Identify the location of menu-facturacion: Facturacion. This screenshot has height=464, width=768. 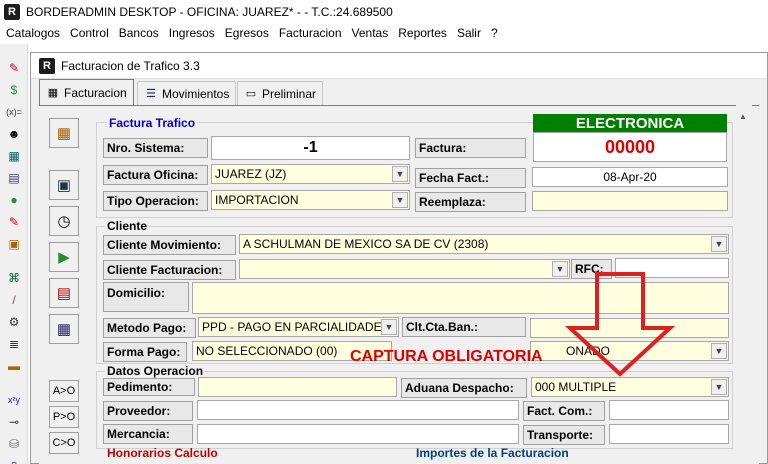
(310, 33).